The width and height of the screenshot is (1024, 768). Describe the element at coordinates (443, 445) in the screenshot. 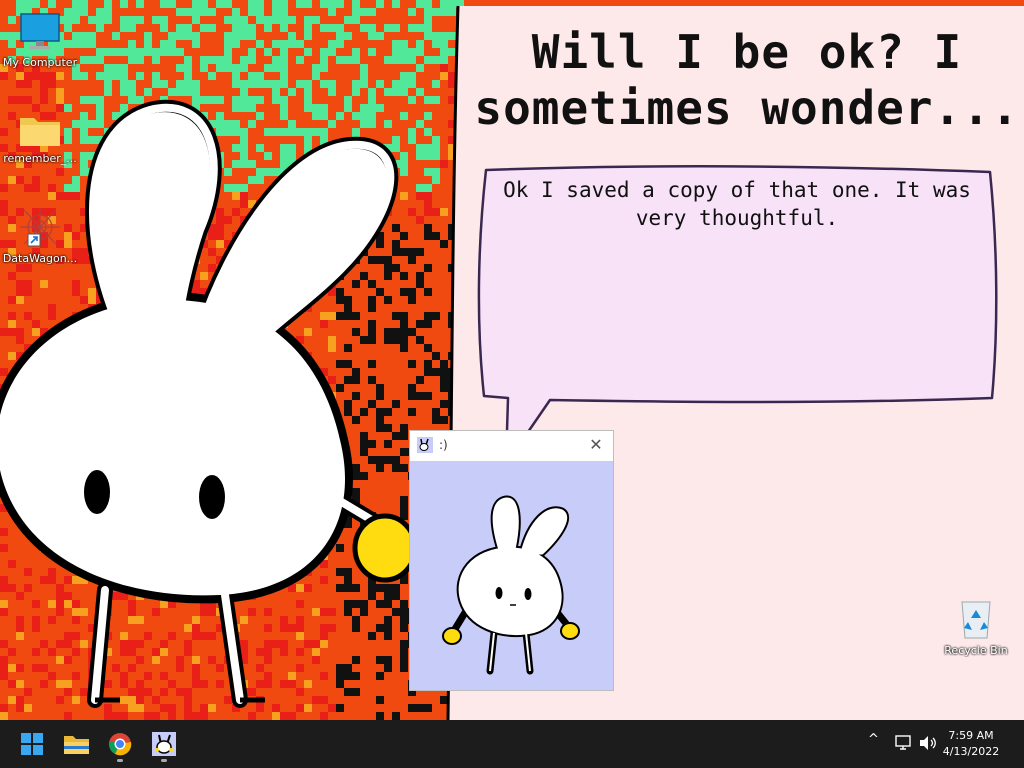

I see `window-title: :)` at that location.